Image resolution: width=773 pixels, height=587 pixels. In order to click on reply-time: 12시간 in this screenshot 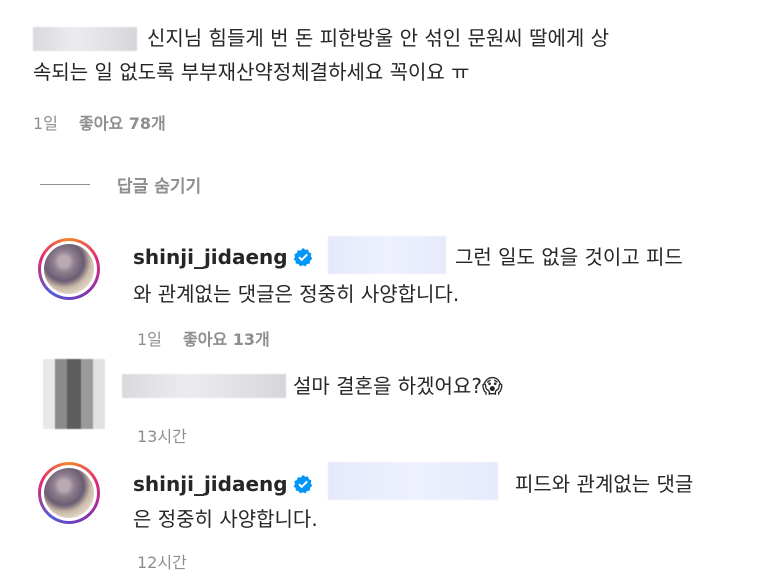, I will do `click(162, 561)`.